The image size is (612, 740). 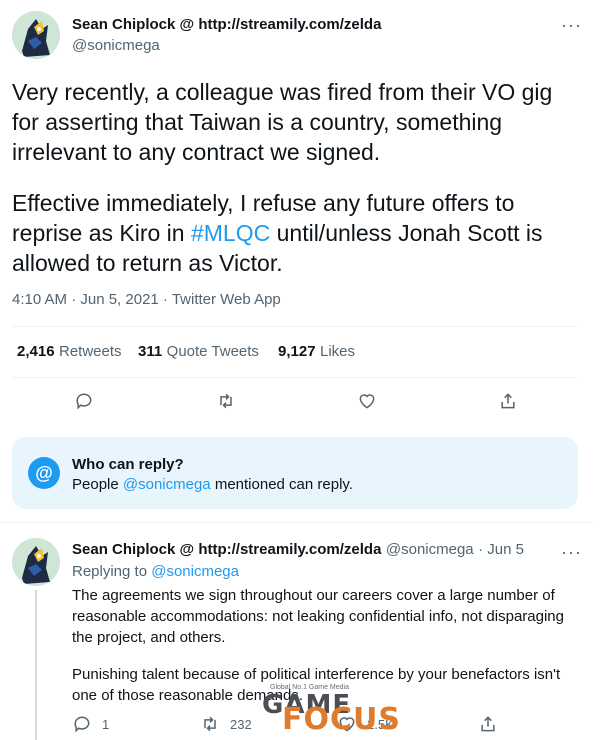 I want to click on tweet-text-line: allowed to return as Victor., so click(x=147, y=263).